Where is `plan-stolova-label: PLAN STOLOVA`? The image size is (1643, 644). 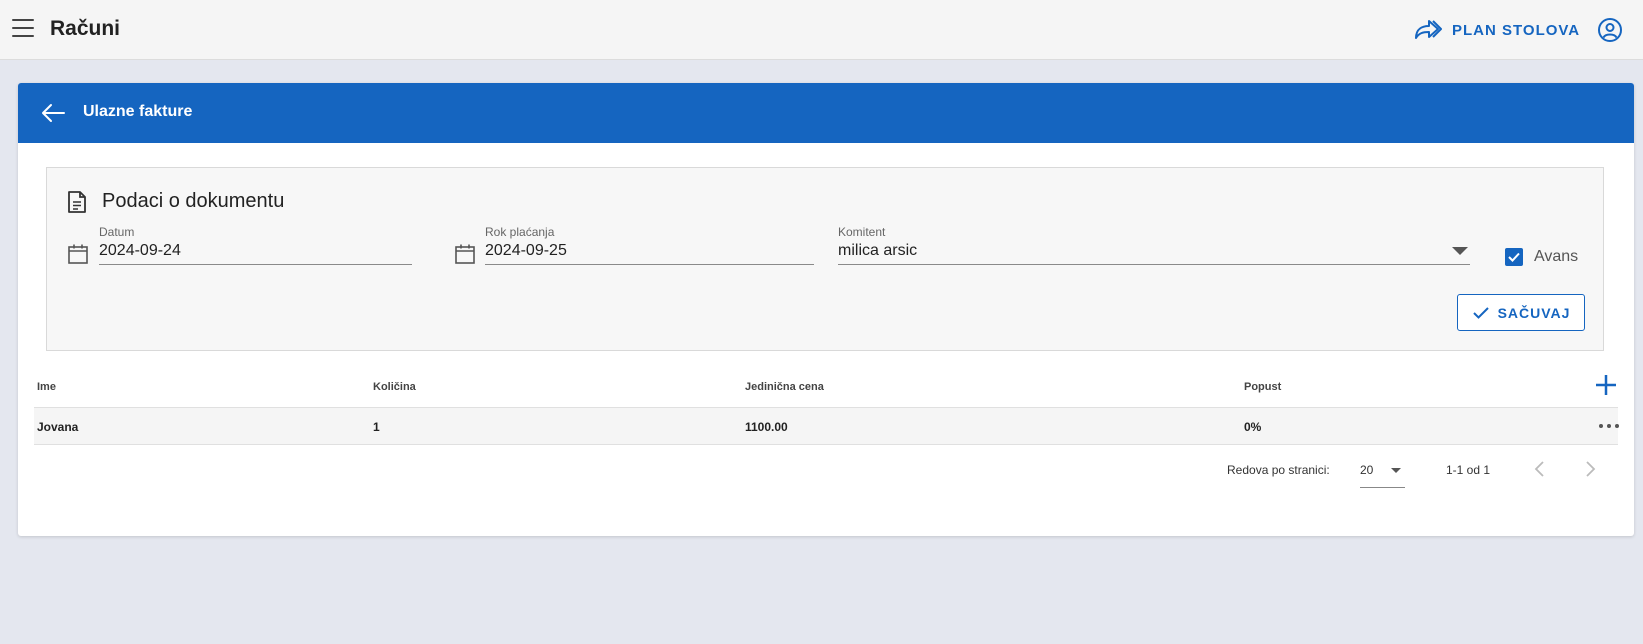
plan-stolova-label: PLAN STOLOVA is located at coordinates (1516, 30).